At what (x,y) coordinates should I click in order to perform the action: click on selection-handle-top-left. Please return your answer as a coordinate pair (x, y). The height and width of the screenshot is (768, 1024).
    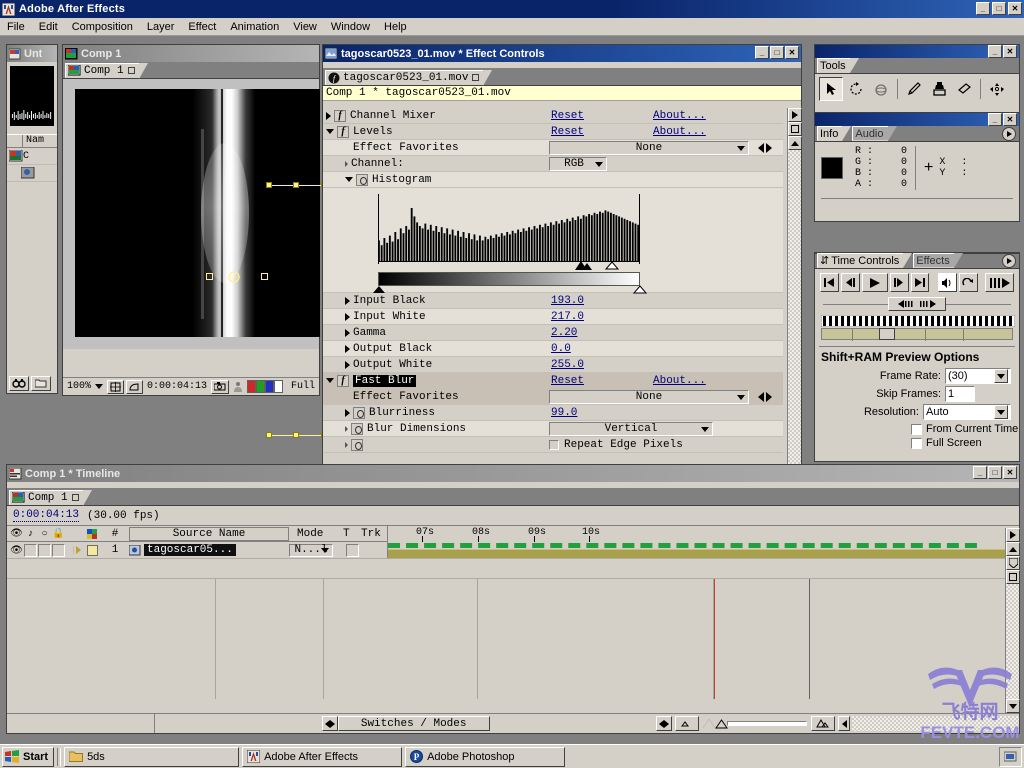
    Looking at the image, I should click on (269, 185).